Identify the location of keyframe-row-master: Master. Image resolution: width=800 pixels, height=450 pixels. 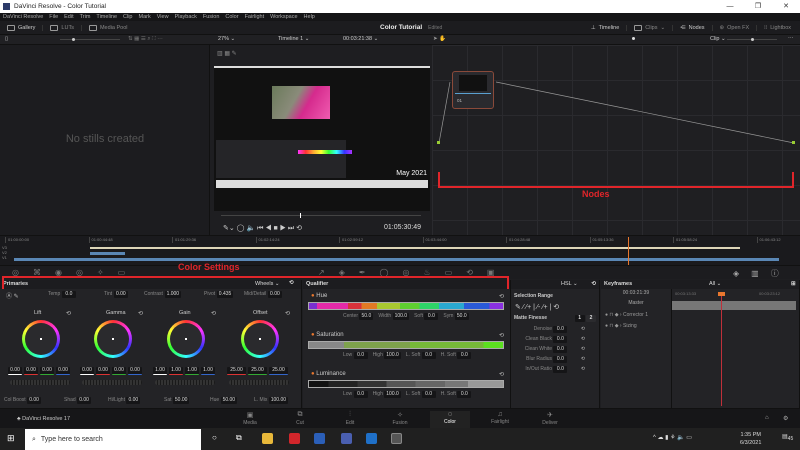
(636, 303).